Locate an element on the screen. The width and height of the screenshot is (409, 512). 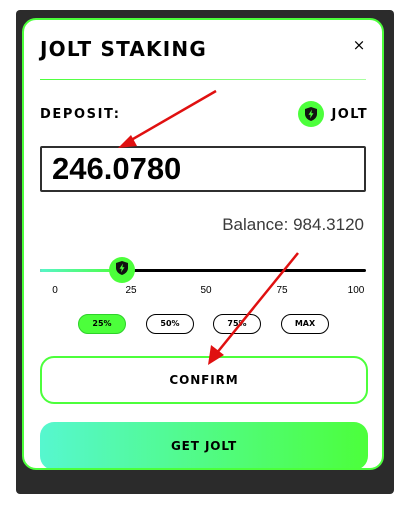
slider-tick-0: 0 is located at coordinates (55, 290).